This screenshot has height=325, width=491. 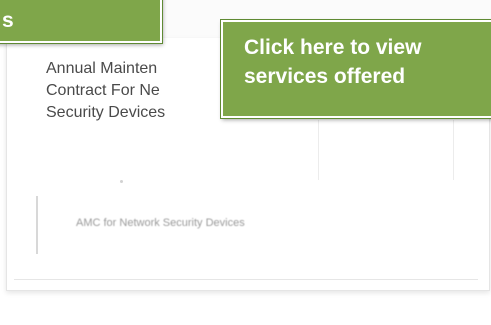 I want to click on card-bottom-divider, so click(x=246, y=279).